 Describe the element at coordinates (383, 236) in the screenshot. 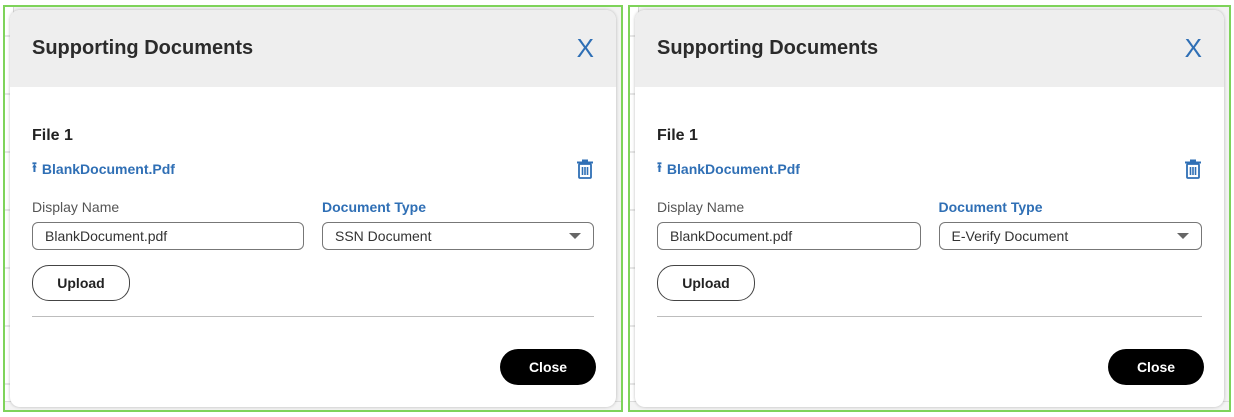

I see `document-type-value: SSN Document` at that location.